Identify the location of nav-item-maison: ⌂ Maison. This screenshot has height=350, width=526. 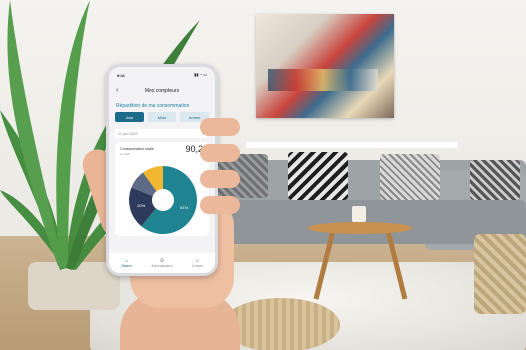
(126, 263).